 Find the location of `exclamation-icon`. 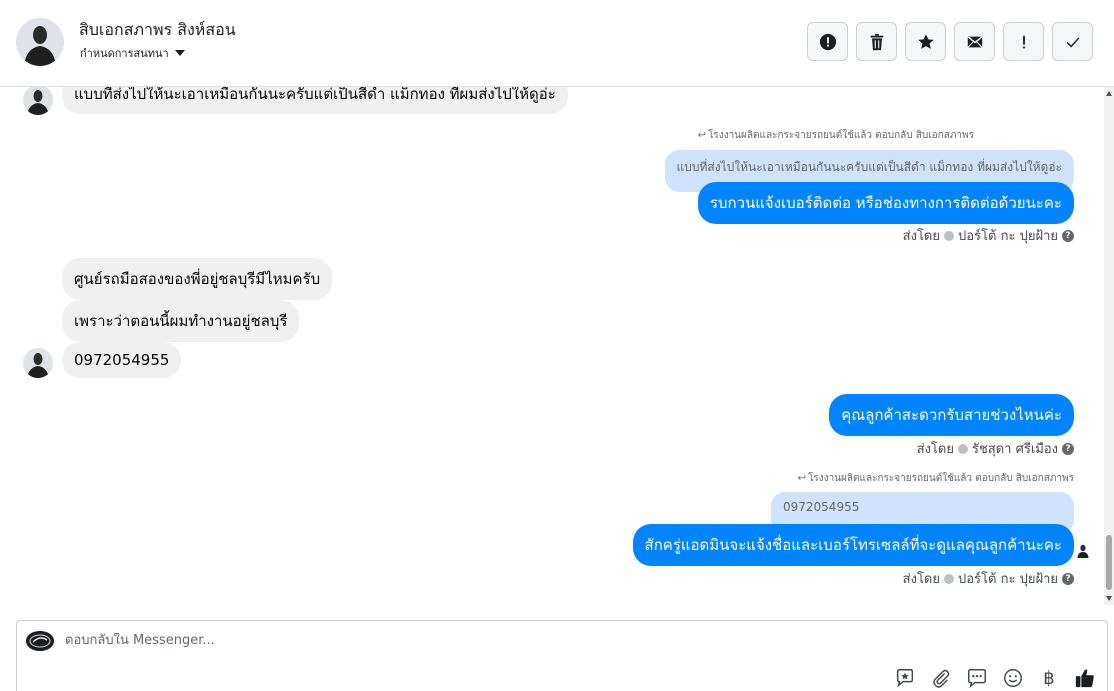

exclamation-icon is located at coordinates (1023, 41).